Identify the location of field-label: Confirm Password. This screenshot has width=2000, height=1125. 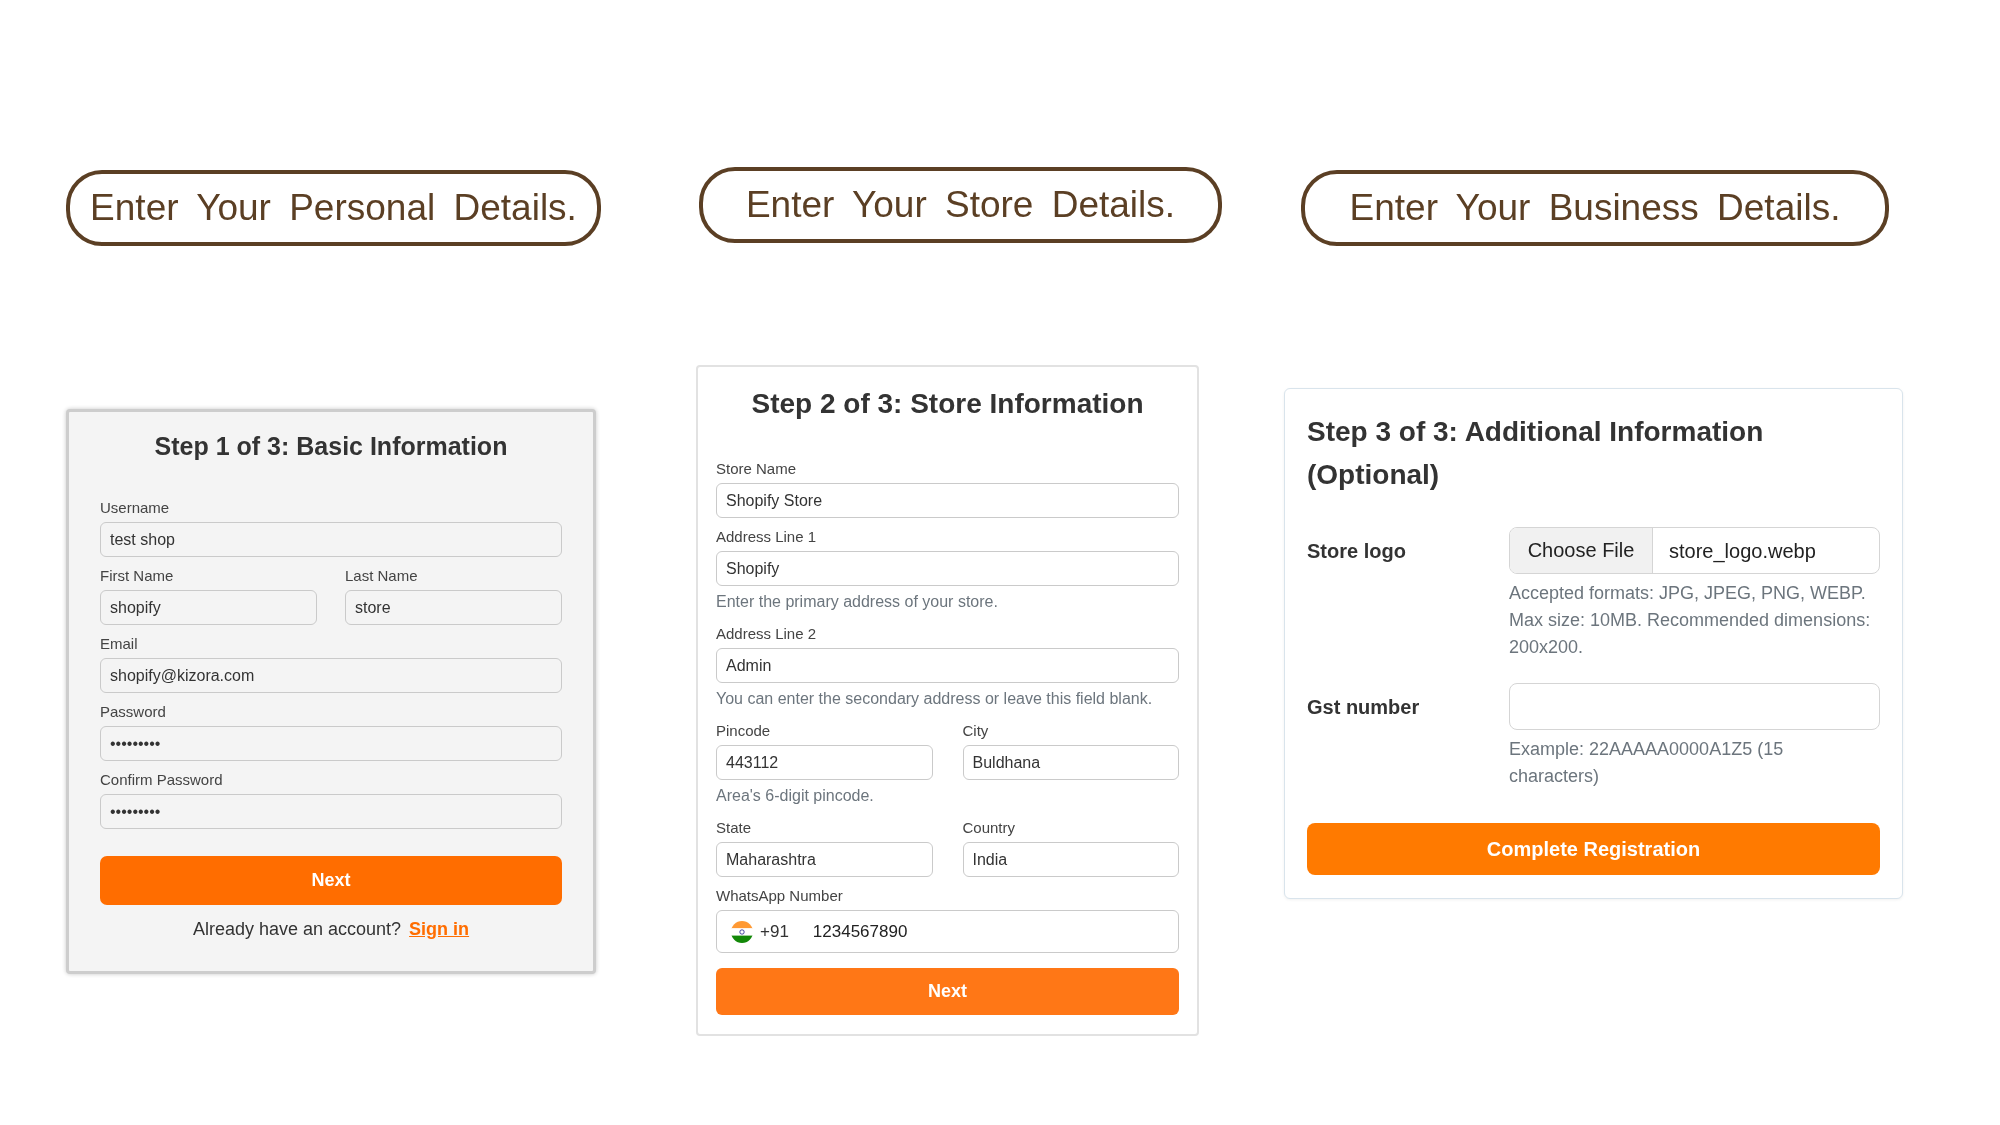
(161, 780).